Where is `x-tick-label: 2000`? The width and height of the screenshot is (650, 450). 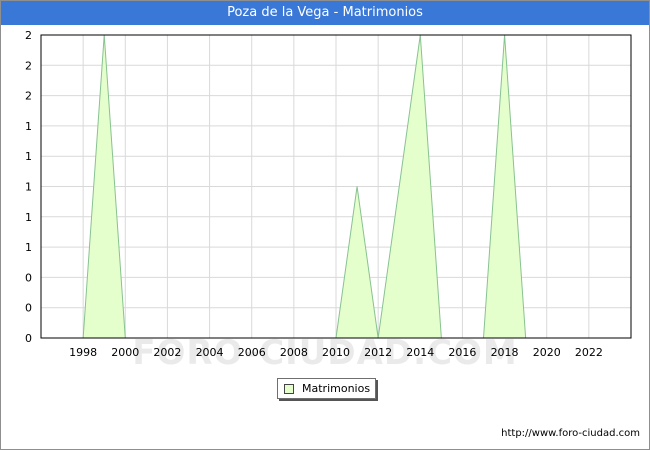
x-tick-label: 2000 is located at coordinates (125, 352).